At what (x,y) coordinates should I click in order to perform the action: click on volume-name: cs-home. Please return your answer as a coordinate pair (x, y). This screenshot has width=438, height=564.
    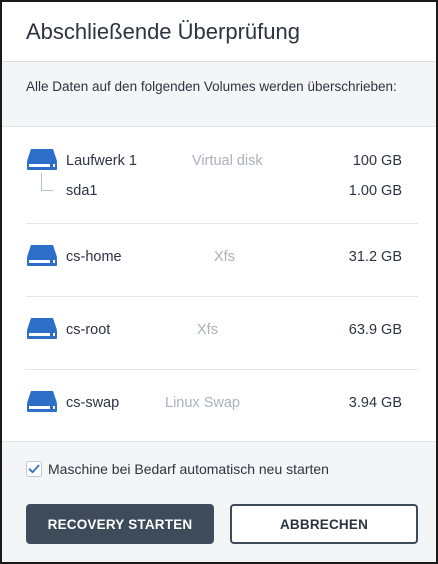
    Looking at the image, I should click on (94, 257).